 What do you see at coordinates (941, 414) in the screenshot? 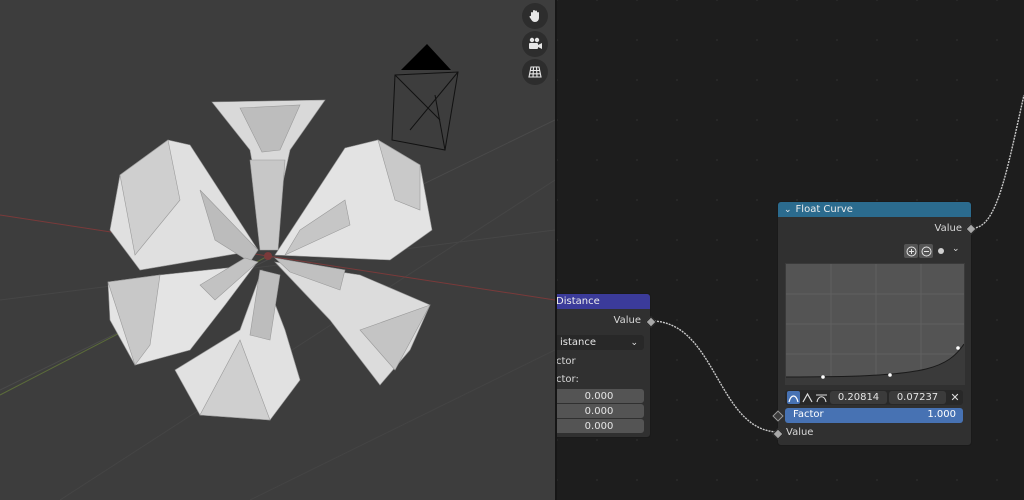
I see `factor-value: 1.000` at bounding box center [941, 414].